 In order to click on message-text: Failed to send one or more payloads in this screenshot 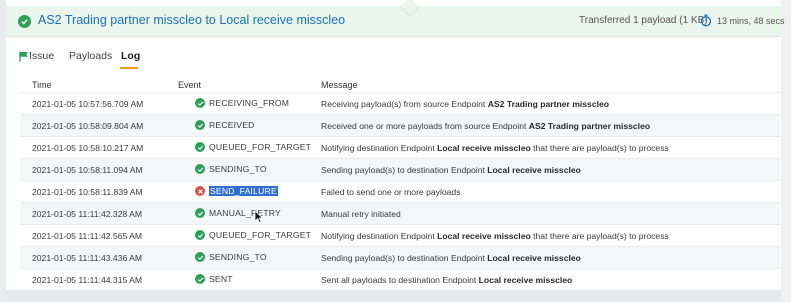, I will do `click(391, 192)`.